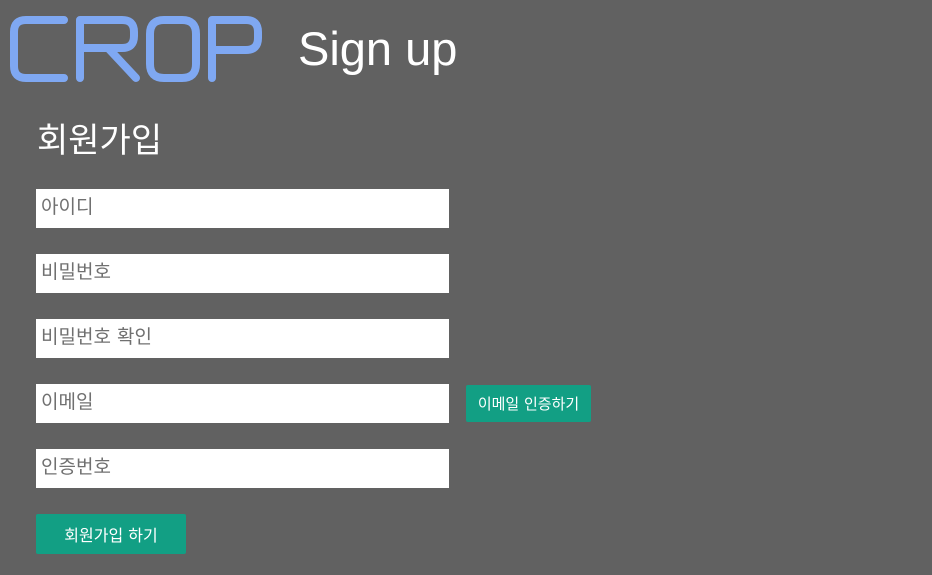 The image size is (932, 575). Describe the element at coordinates (136, 49) in the screenshot. I see `crop-logo` at that location.